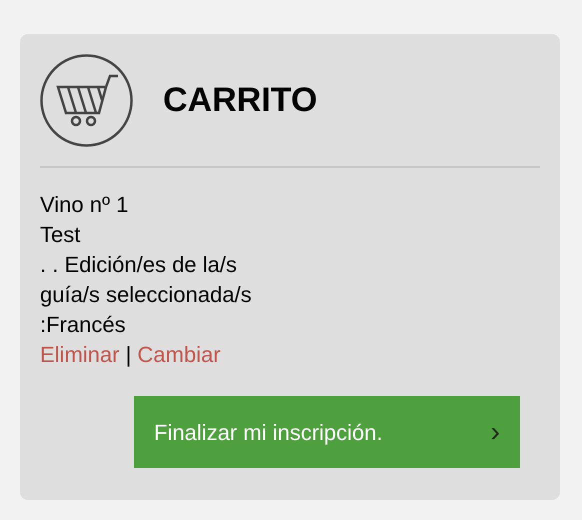  I want to click on shopping-cart-icon, so click(86, 100).